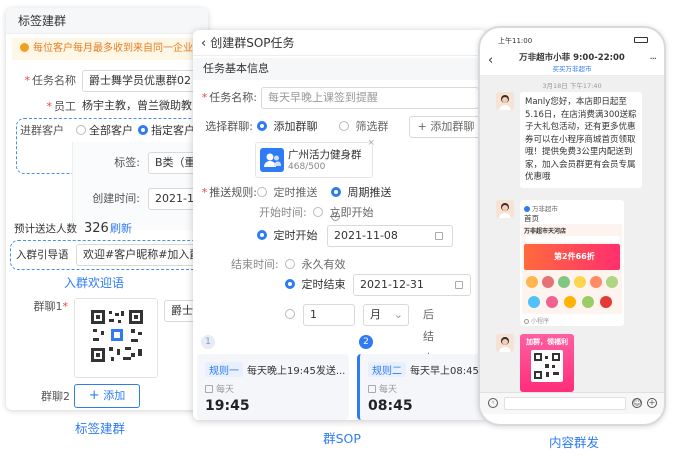  Describe the element at coordinates (386, 315) in the screenshot. I see `unit-select: 月 ⌄` at that location.